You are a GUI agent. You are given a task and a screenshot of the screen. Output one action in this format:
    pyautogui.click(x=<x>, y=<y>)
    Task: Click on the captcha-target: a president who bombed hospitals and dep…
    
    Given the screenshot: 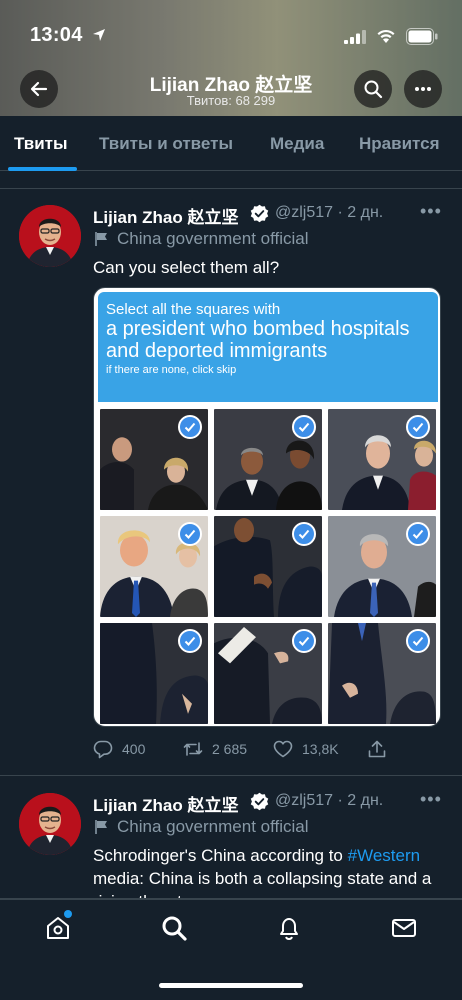 What is the action you would take?
    pyautogui.click(x=258, y=340)
    